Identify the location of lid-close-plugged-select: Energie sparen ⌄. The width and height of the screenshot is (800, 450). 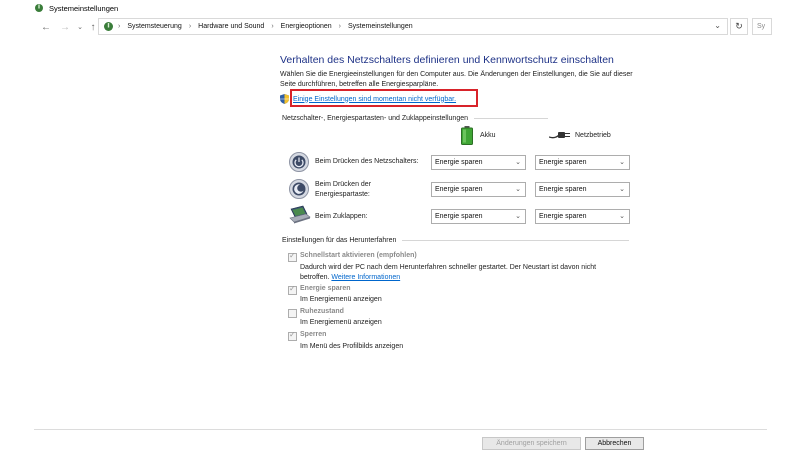
(582, 216).